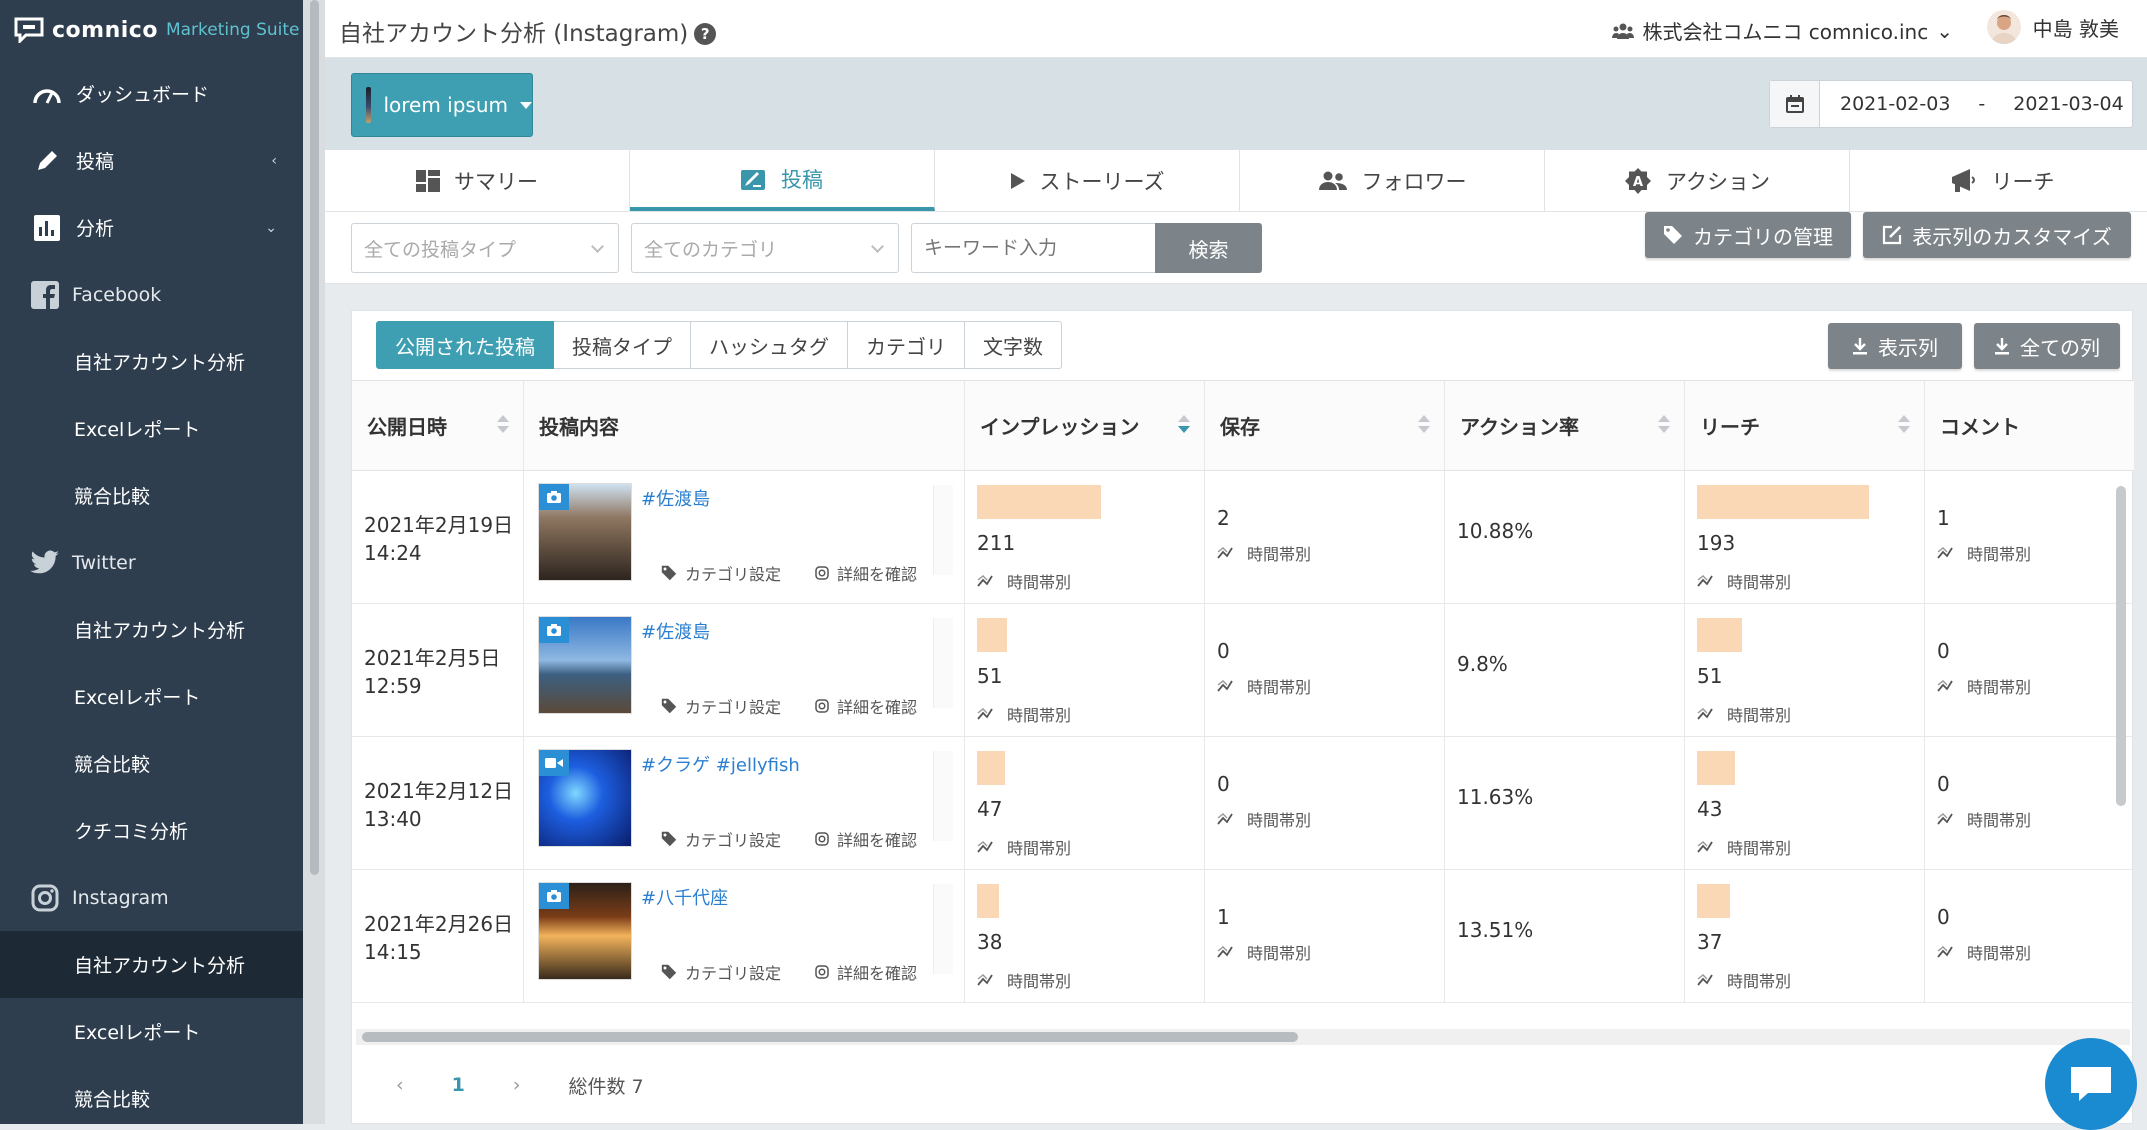 This screenshot has height=1130, width=2147. I want to click on comments-cell: 1 時間帯別, so click(2029, 537).